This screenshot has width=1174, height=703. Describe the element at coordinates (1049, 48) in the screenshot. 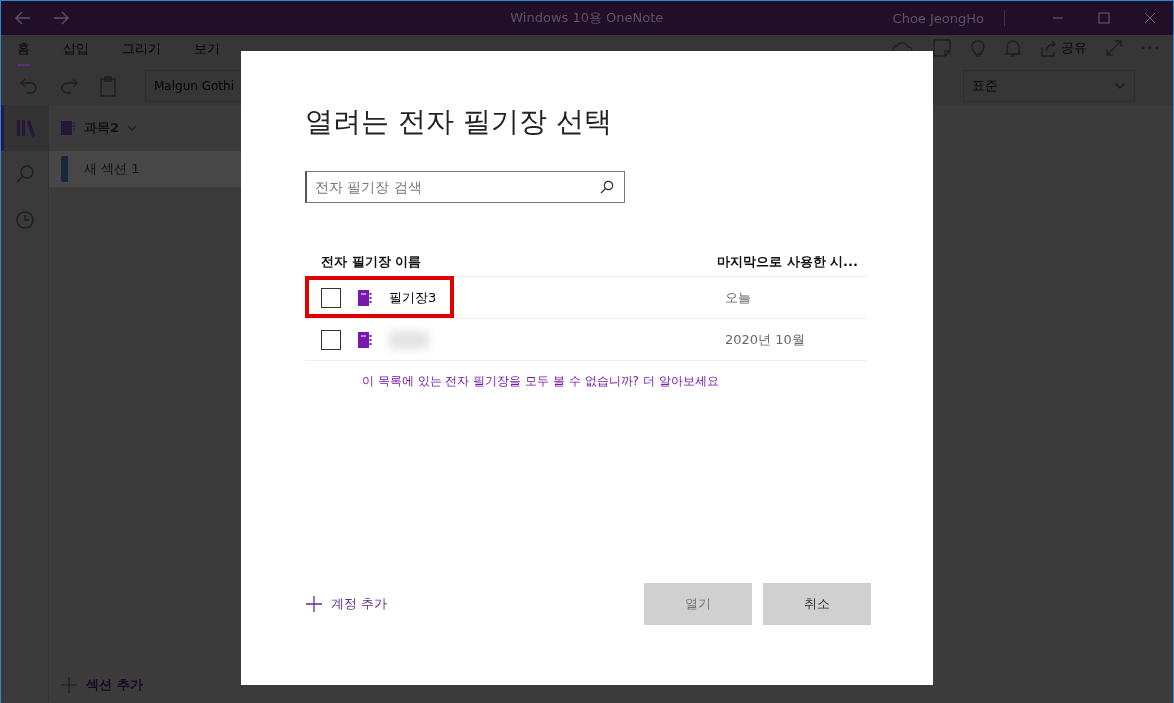

I see `share-icon` at that location.